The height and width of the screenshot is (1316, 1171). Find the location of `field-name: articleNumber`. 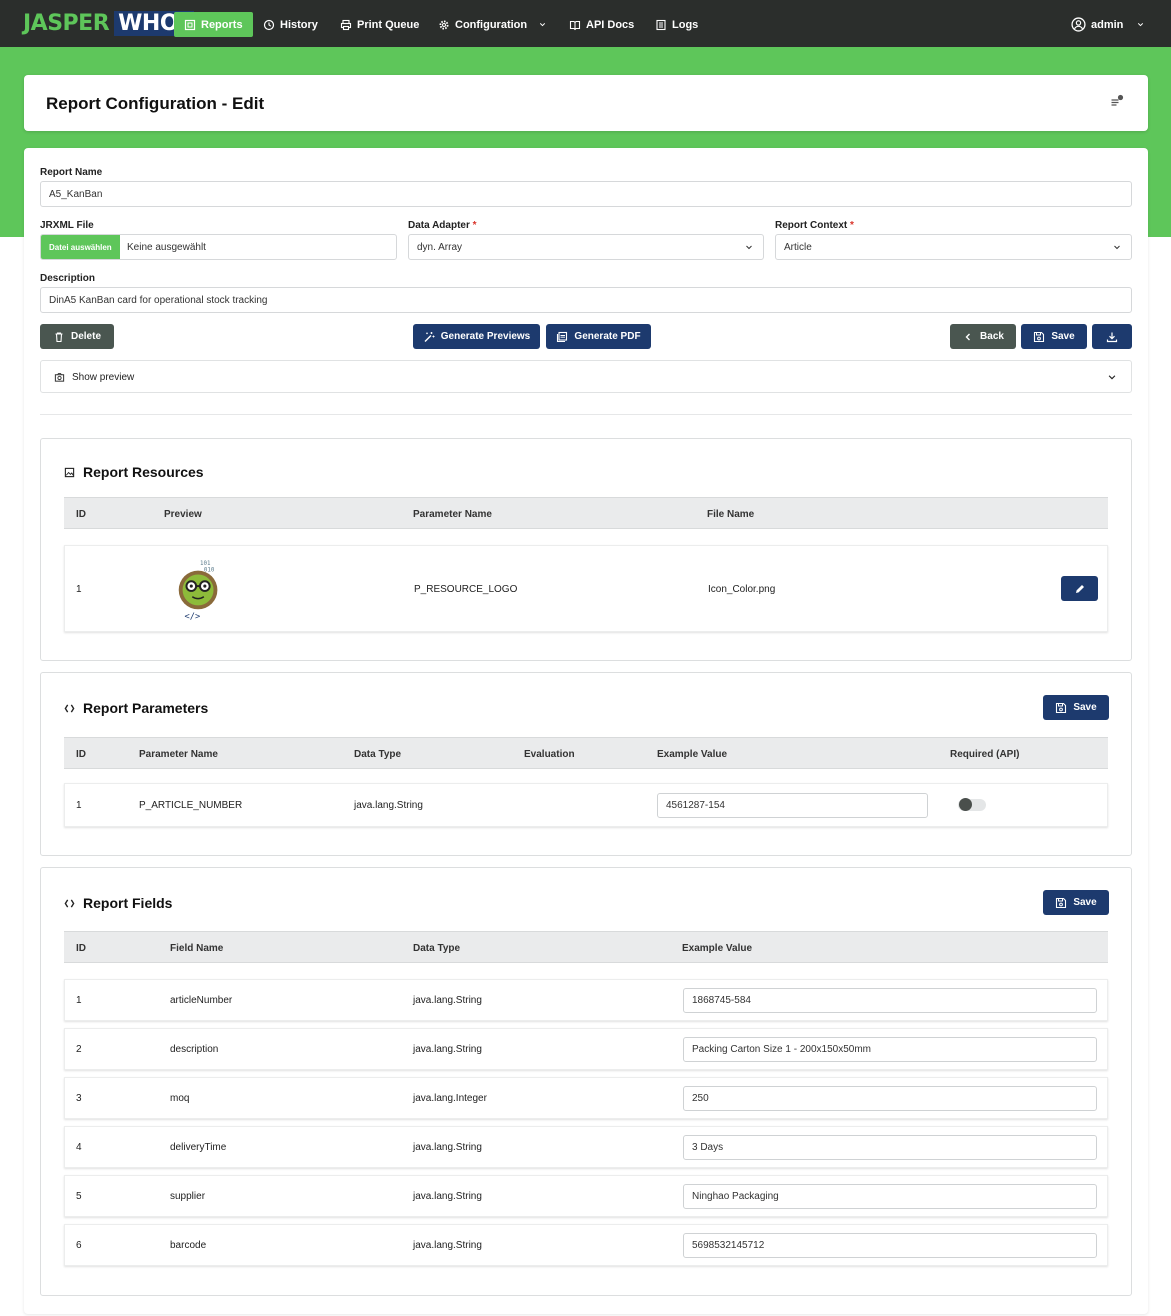

field-name: articleNumber is located at coordinates (201, 1000).